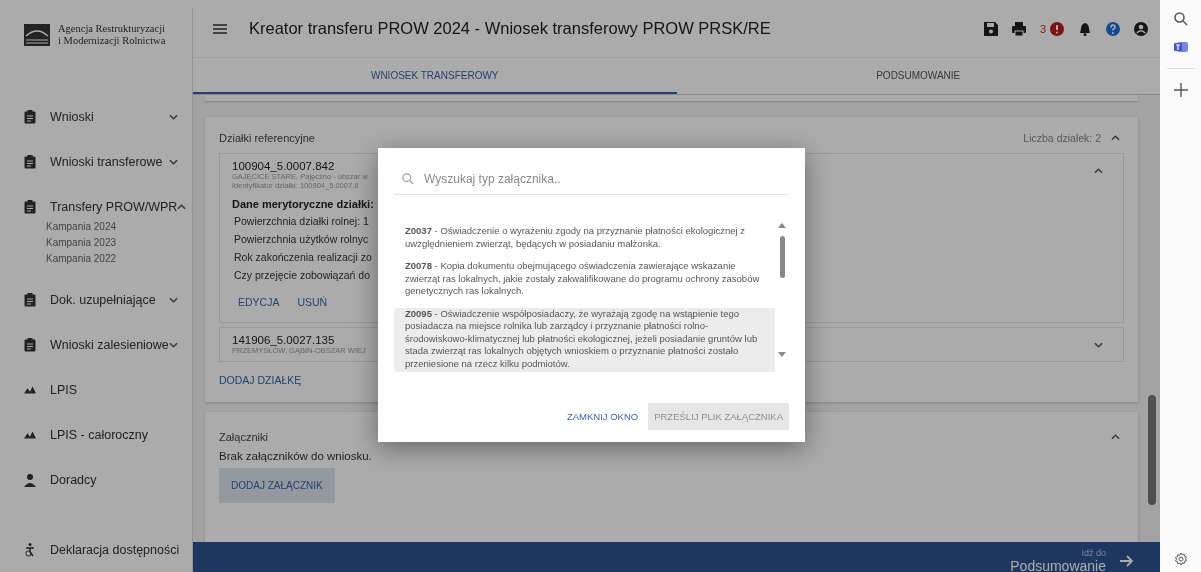 The width and height of the screenshot is (1201, 572). I want to click on sidebar-item: Deklaracja dostępności, so click(115, 549).